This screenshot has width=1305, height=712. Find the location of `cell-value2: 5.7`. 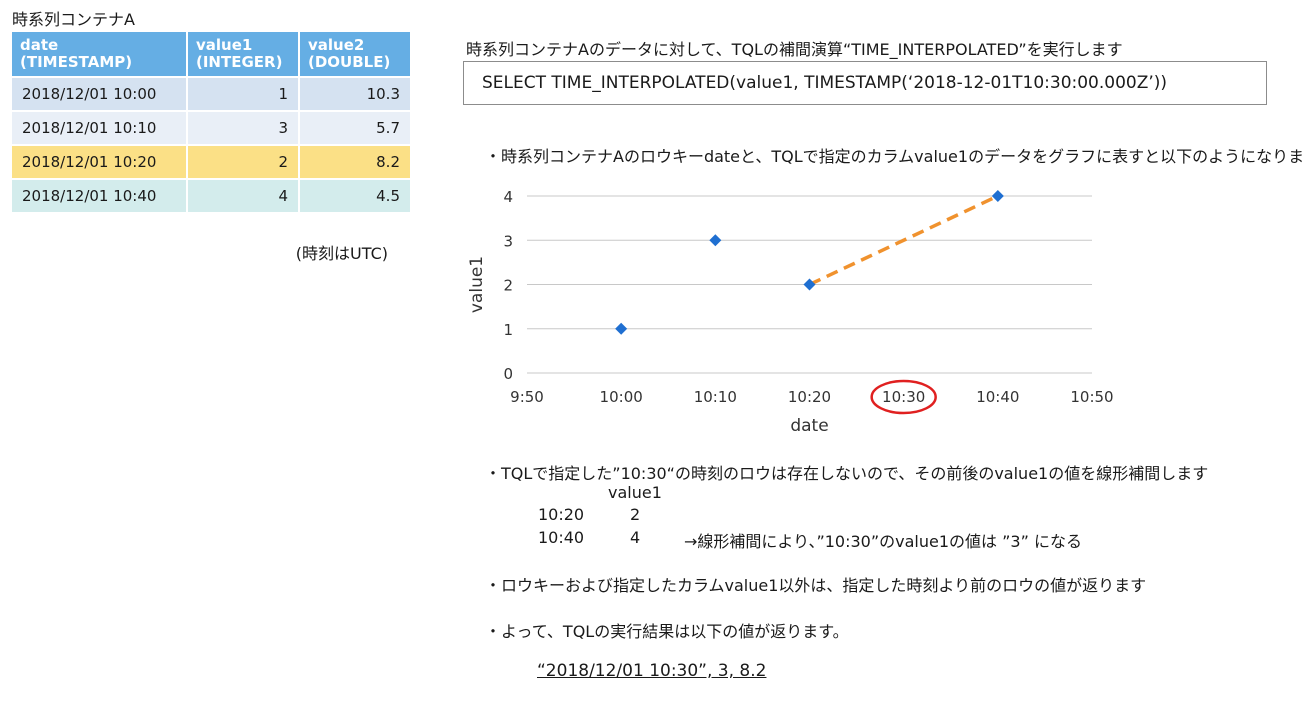

cell-value2: 5.7 is located at coordinates (354, 127).